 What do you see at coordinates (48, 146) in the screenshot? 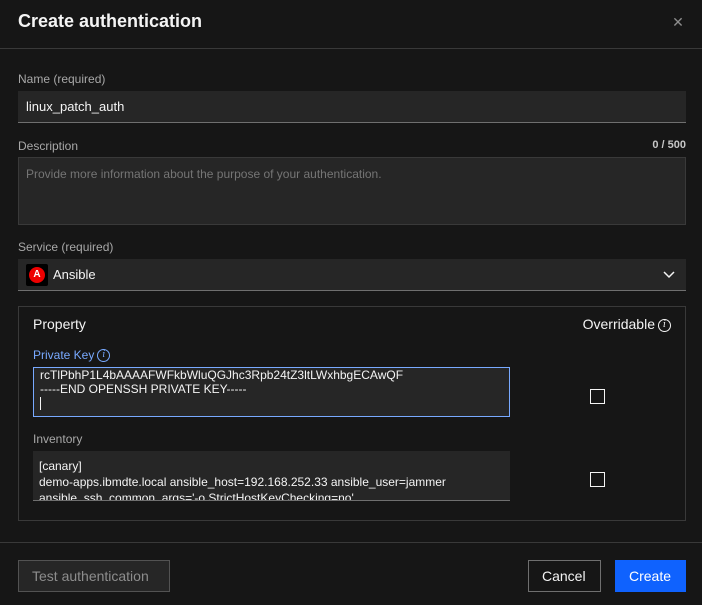
I see `description-label: Description` at bounding box center [48, 146].